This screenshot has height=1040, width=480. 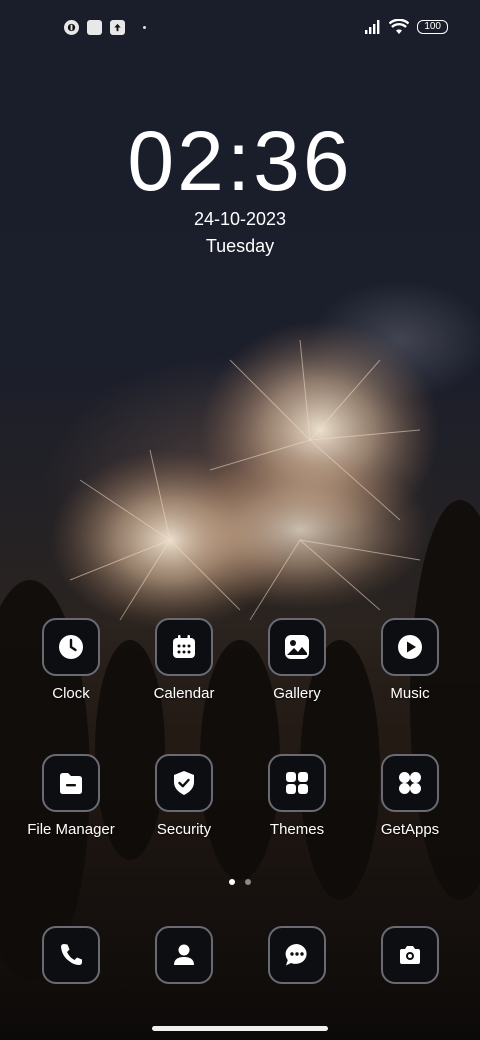 I want to click on more-notifications-dot, so click(x=144, y=27).